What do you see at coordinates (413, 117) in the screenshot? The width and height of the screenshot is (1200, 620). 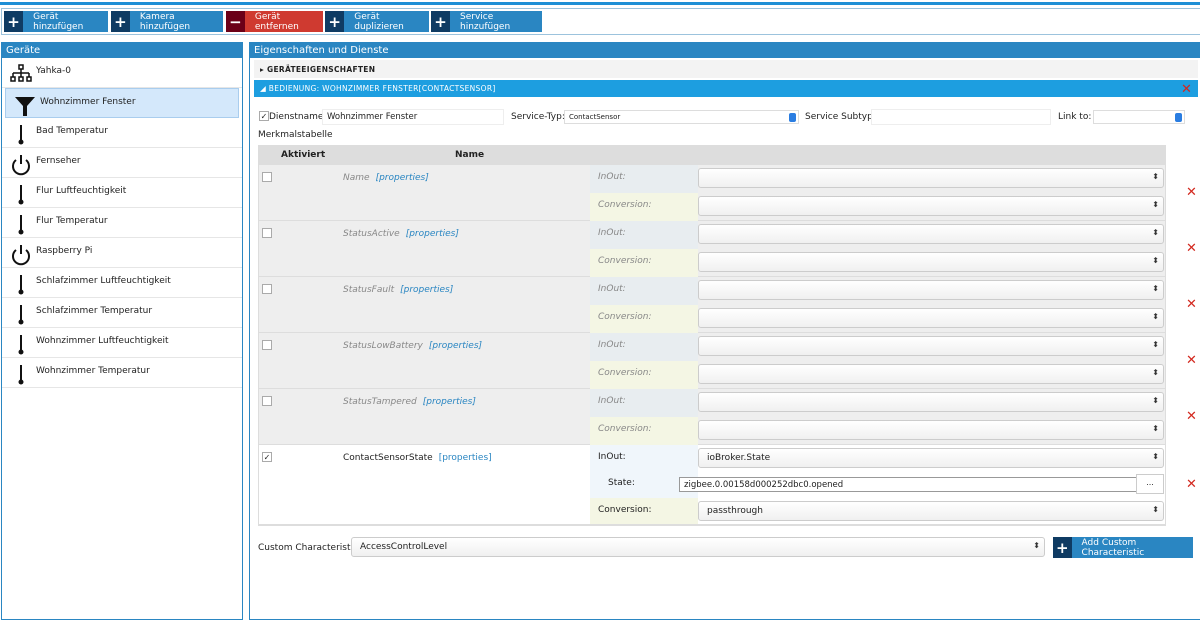 I see `service-name-input: Wohnzimmer Fenster` at bounding box center [413, 117].